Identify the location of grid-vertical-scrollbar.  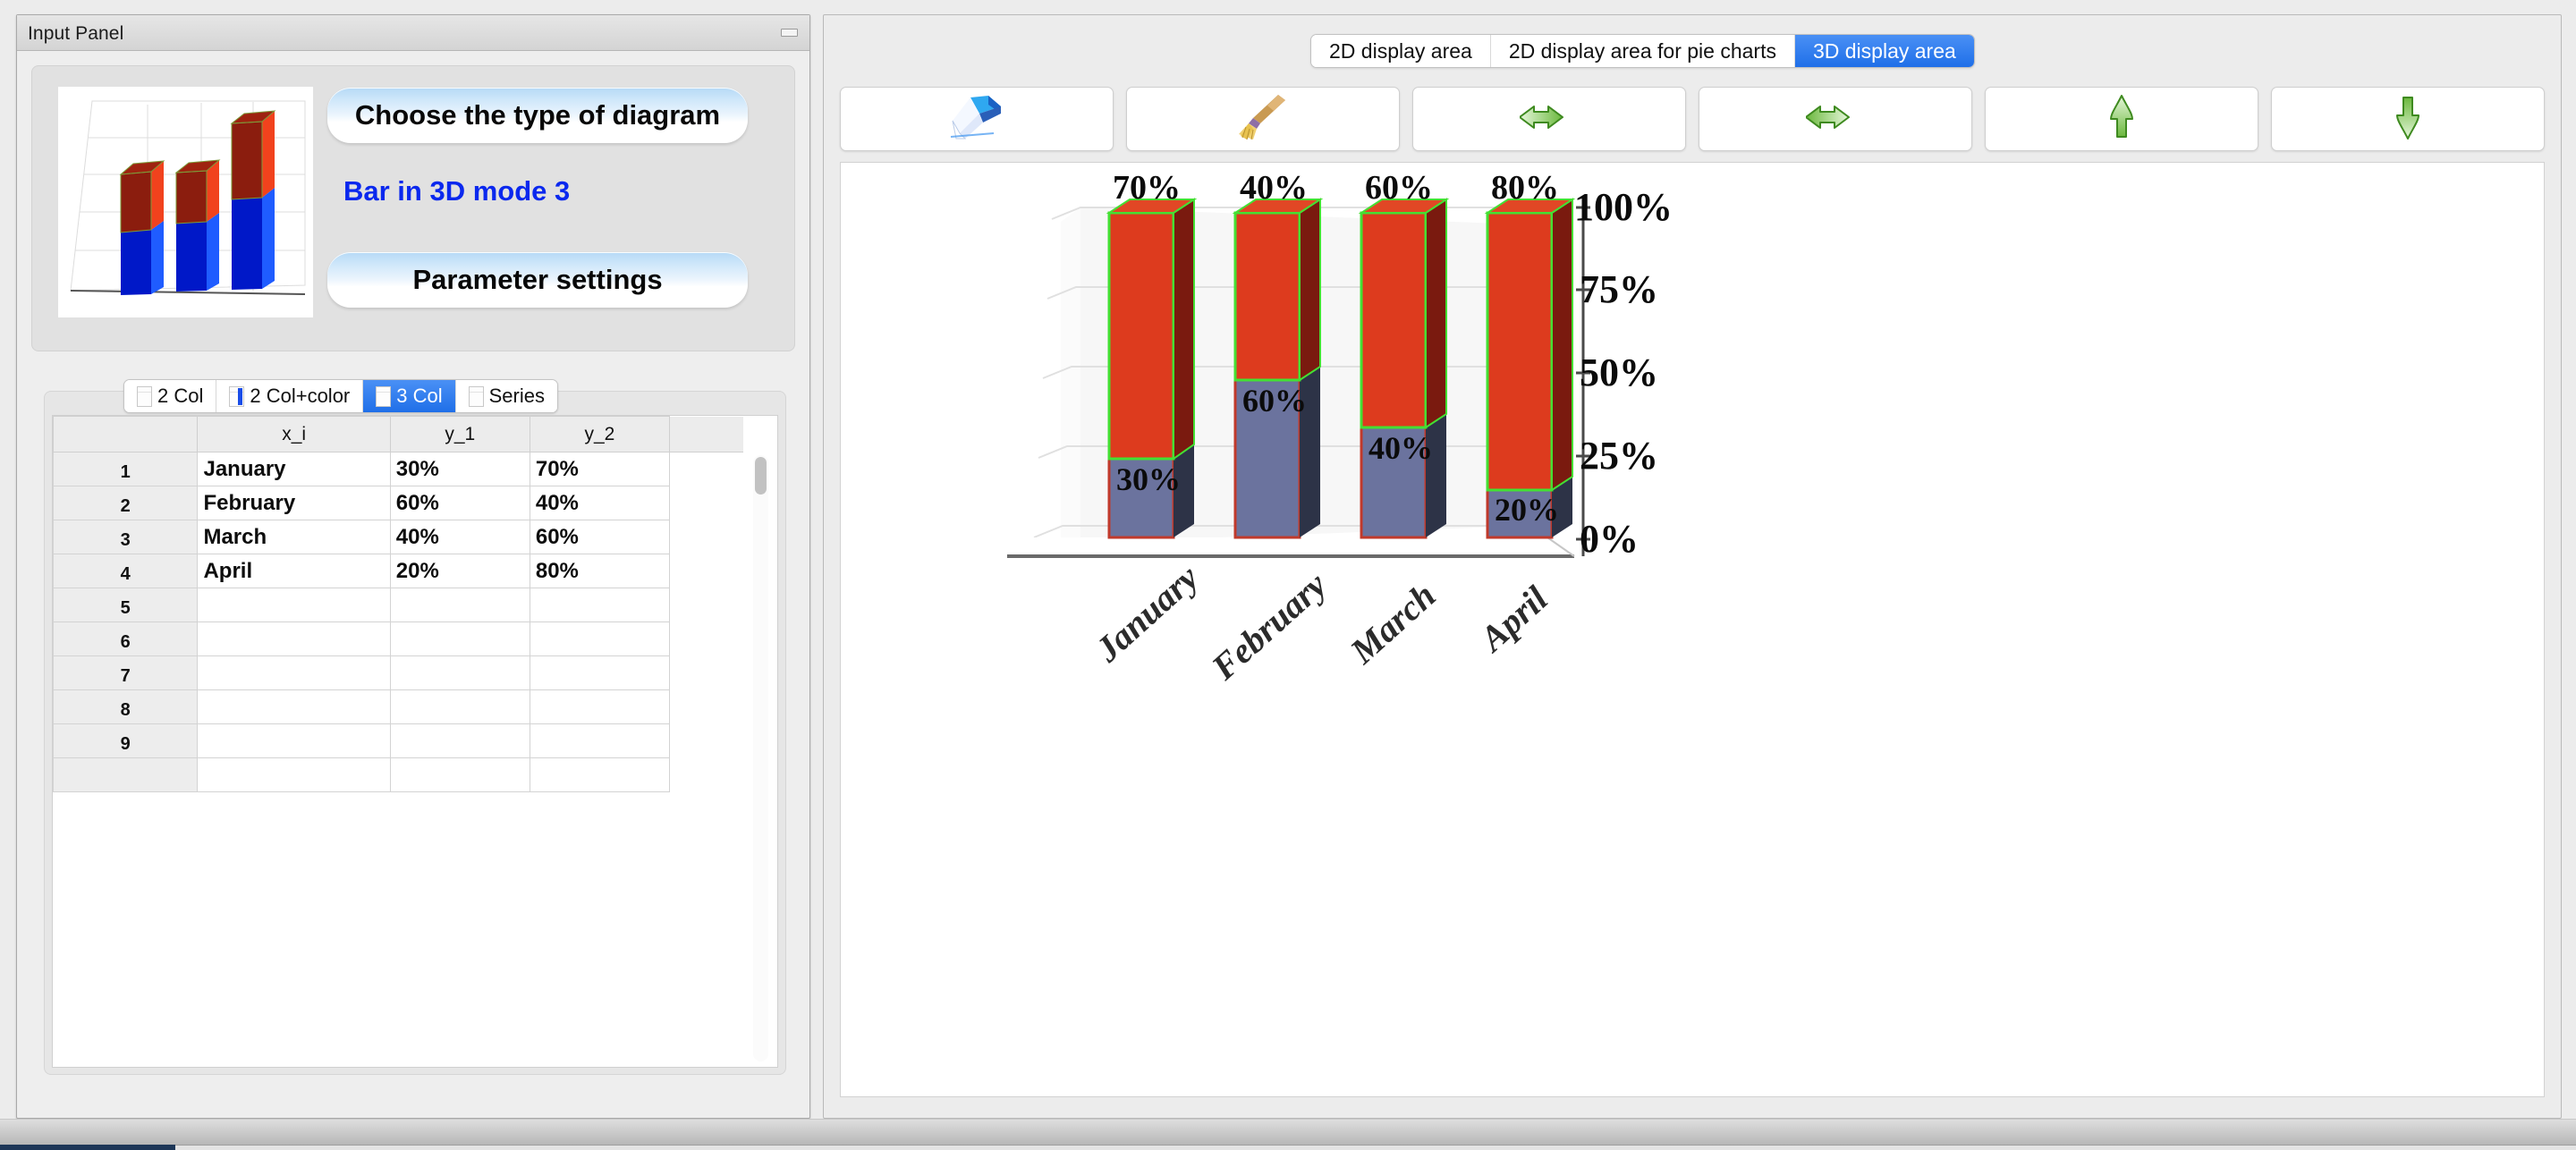
(760, 758).